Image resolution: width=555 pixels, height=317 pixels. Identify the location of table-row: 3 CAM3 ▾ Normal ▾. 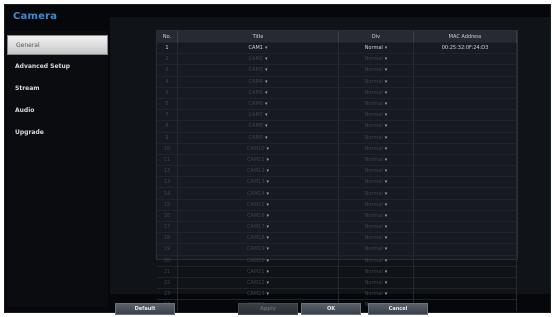
(337, 70).